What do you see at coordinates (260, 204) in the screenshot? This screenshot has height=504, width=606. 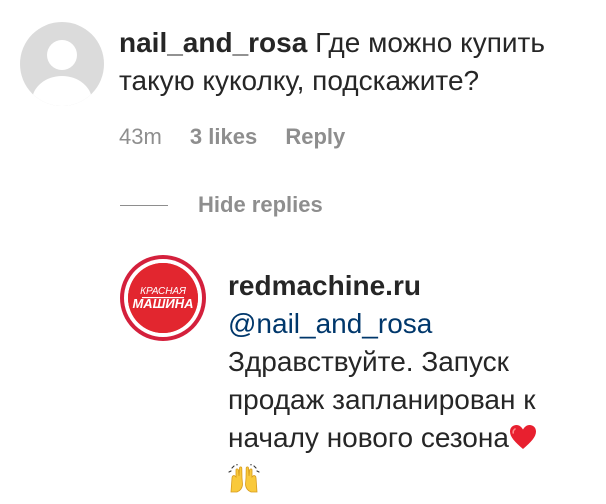 I see `hide-replies-label: Hide replies` at bounding box center [260, 204].